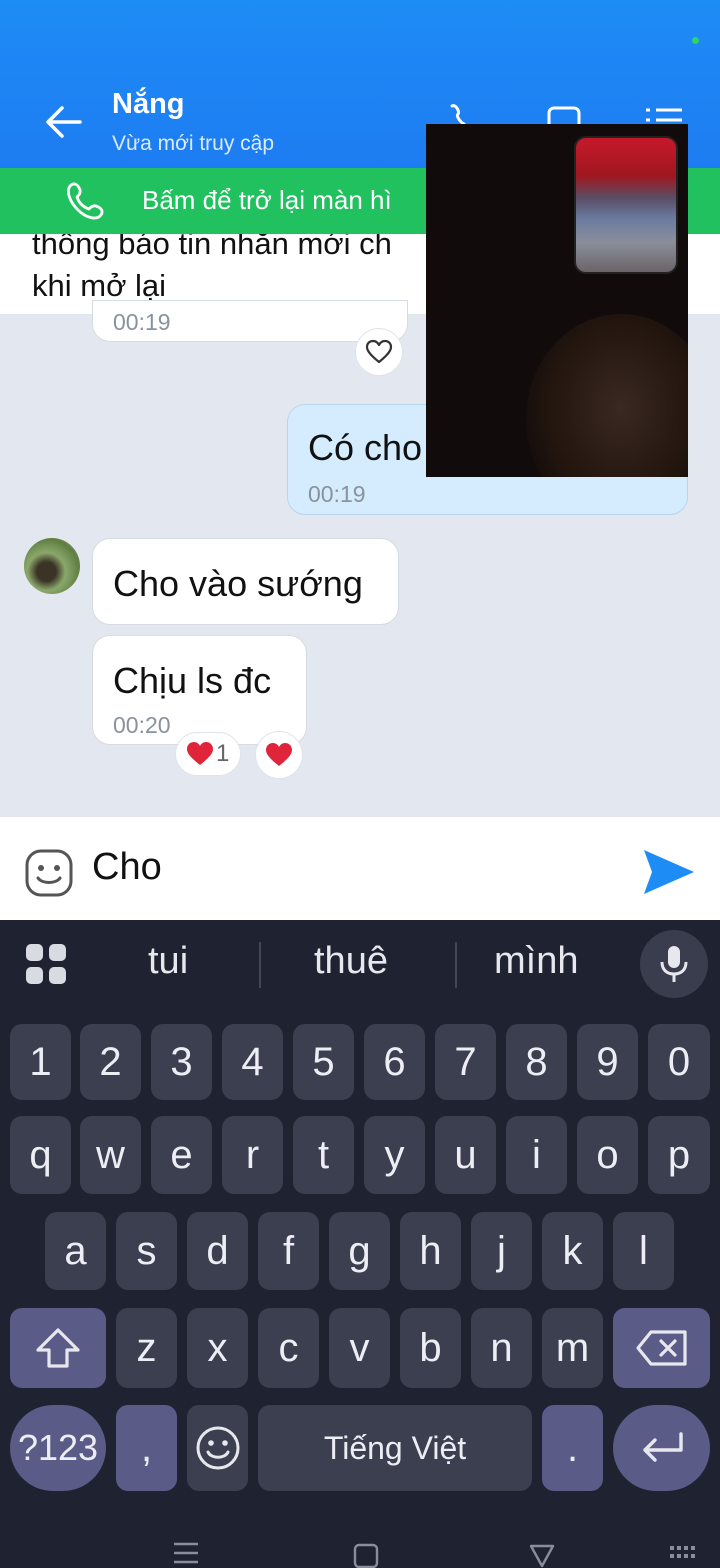 This screenshot has height=1568, width=720. Describe the element at coordinates (695, 40) in the screenshot. I see `status-indicator-dot` at that location.